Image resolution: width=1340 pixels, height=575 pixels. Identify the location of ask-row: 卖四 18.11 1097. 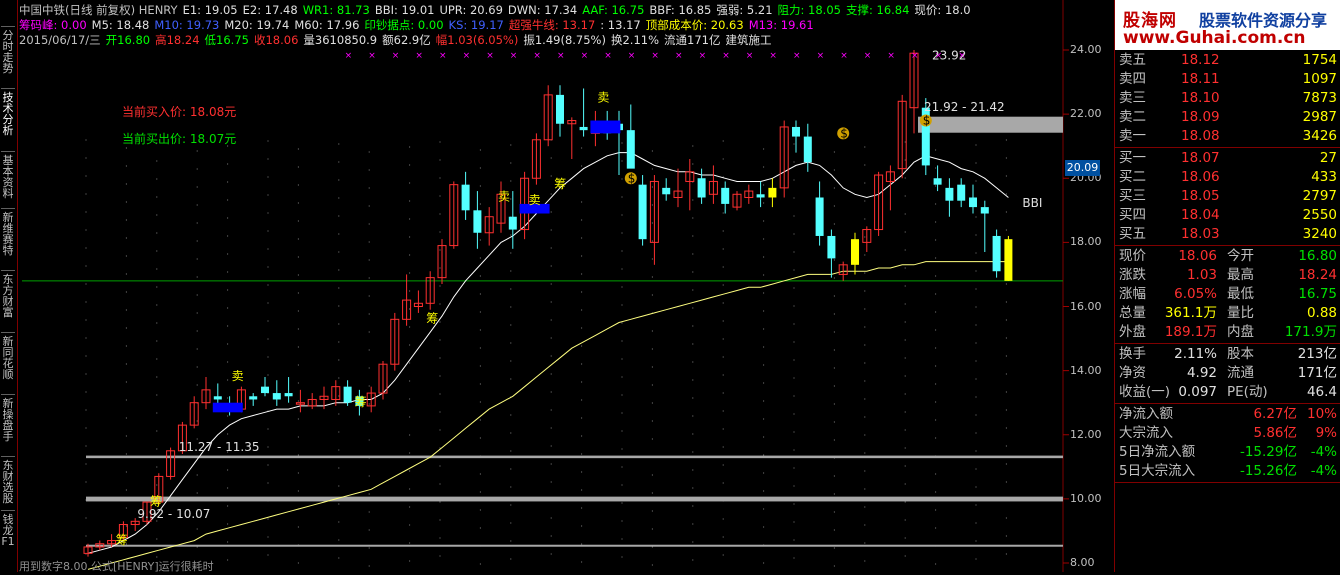
(1227, 79).